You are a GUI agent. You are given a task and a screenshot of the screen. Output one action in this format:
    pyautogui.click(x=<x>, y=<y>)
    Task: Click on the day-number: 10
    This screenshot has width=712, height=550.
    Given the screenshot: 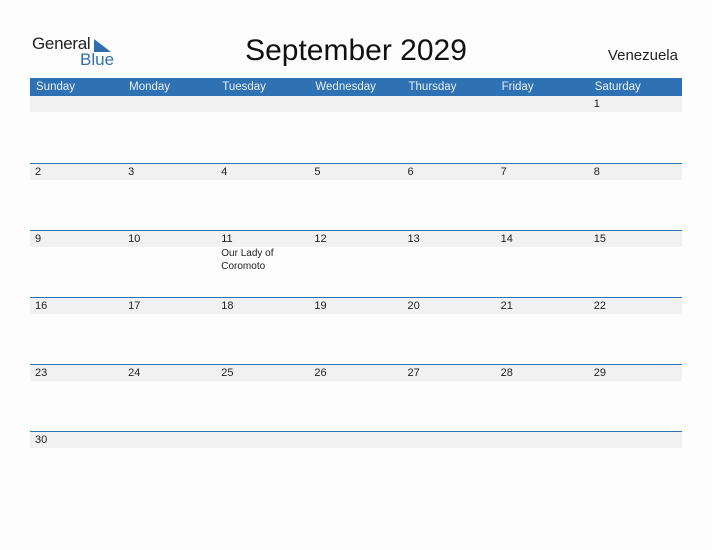 What is the action you would take?
    pyautogui.click(x=134, y=239)
    